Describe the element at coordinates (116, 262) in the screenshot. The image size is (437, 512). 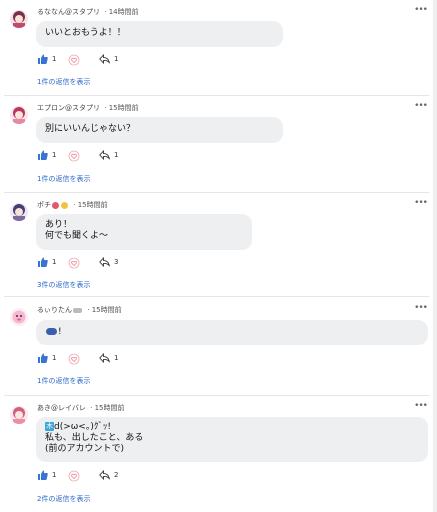
I see `share-count: 3` at that location.